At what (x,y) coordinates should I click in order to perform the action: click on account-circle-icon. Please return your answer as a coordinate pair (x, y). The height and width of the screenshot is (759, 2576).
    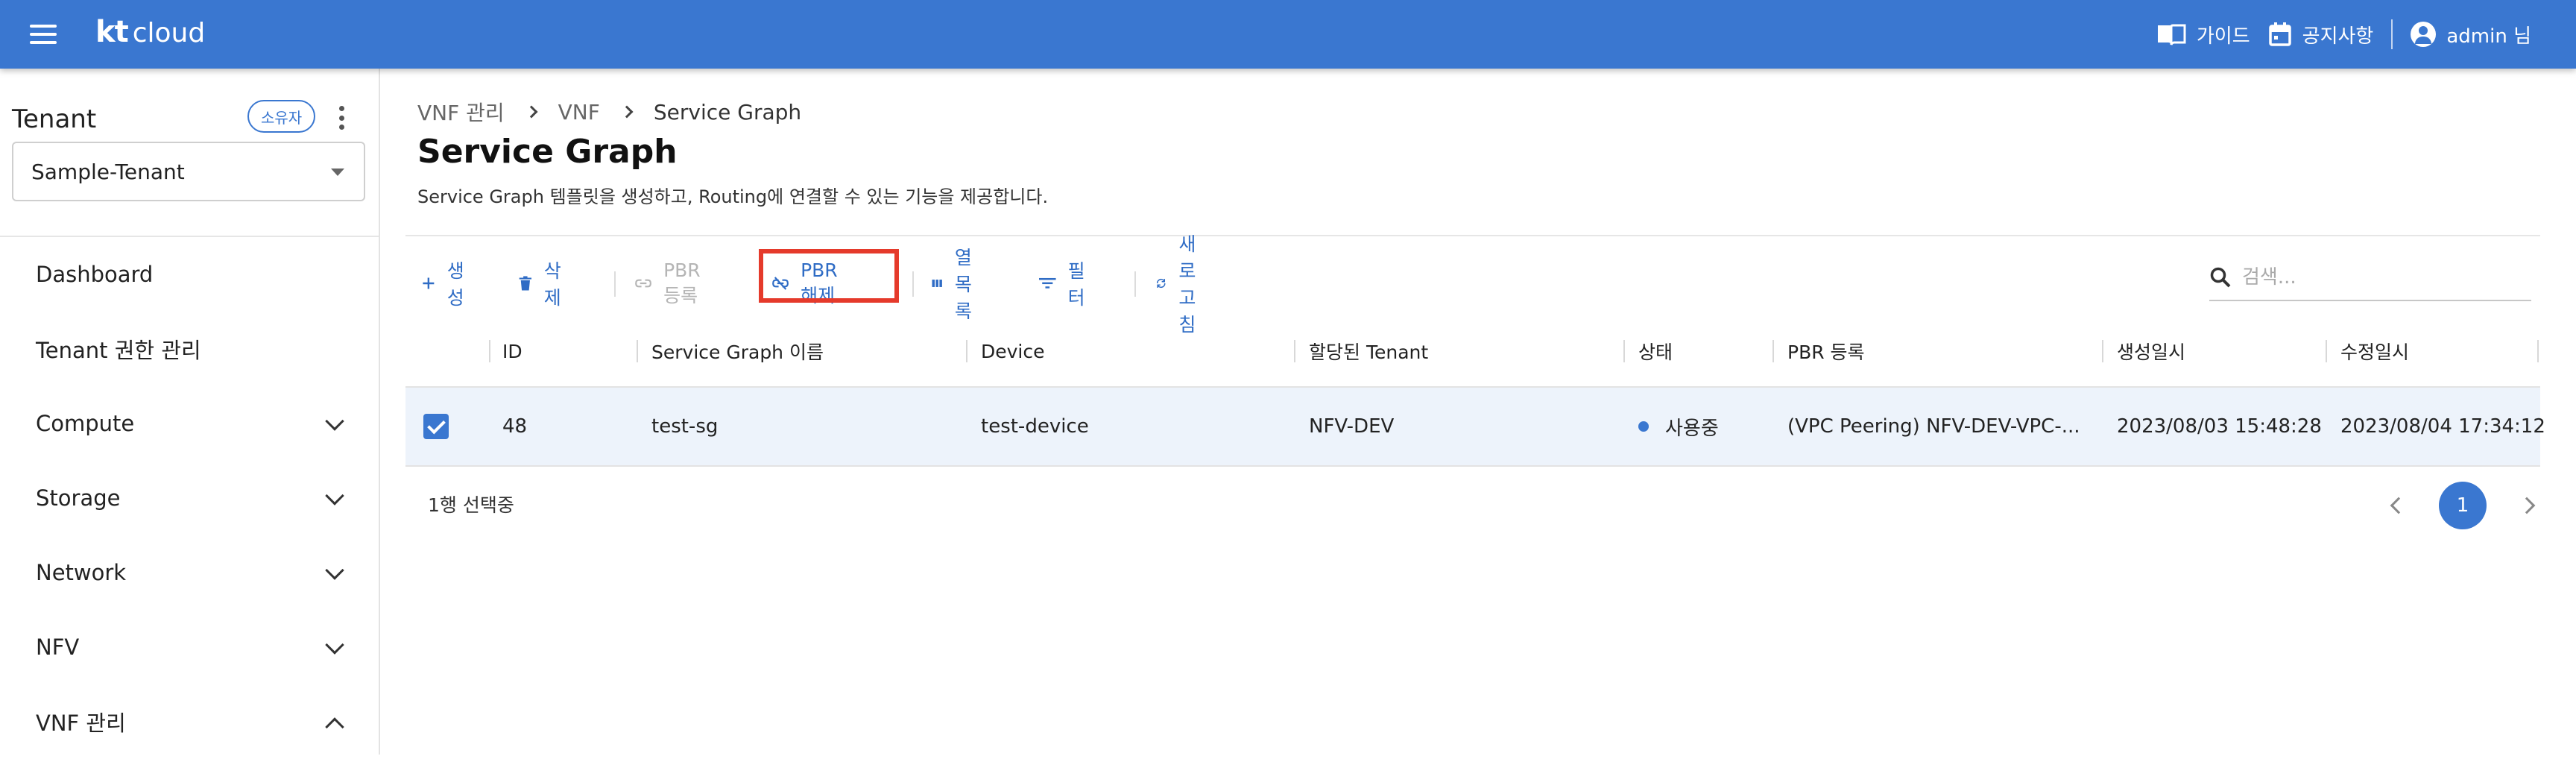
    Looking at the image, I should click on (2424, 34).